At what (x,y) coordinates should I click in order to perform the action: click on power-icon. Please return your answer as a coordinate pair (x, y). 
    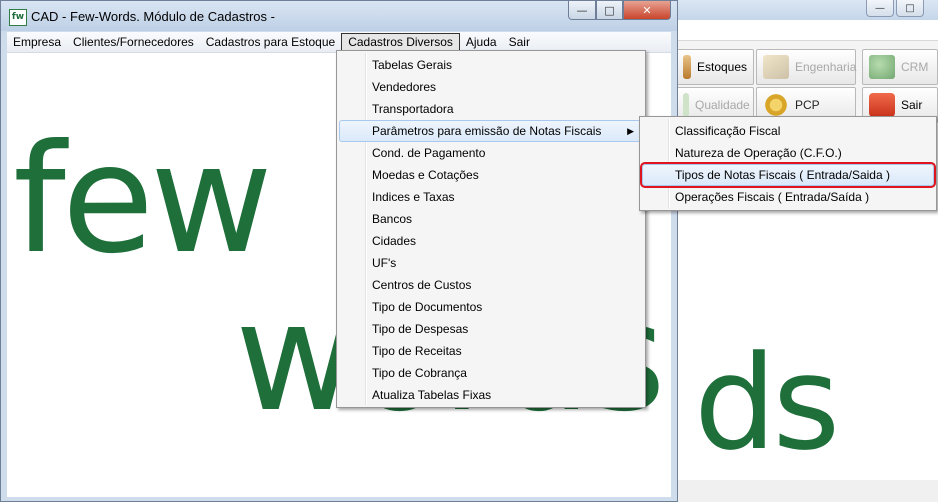
    Looking at the image, I should click on (882, 105).